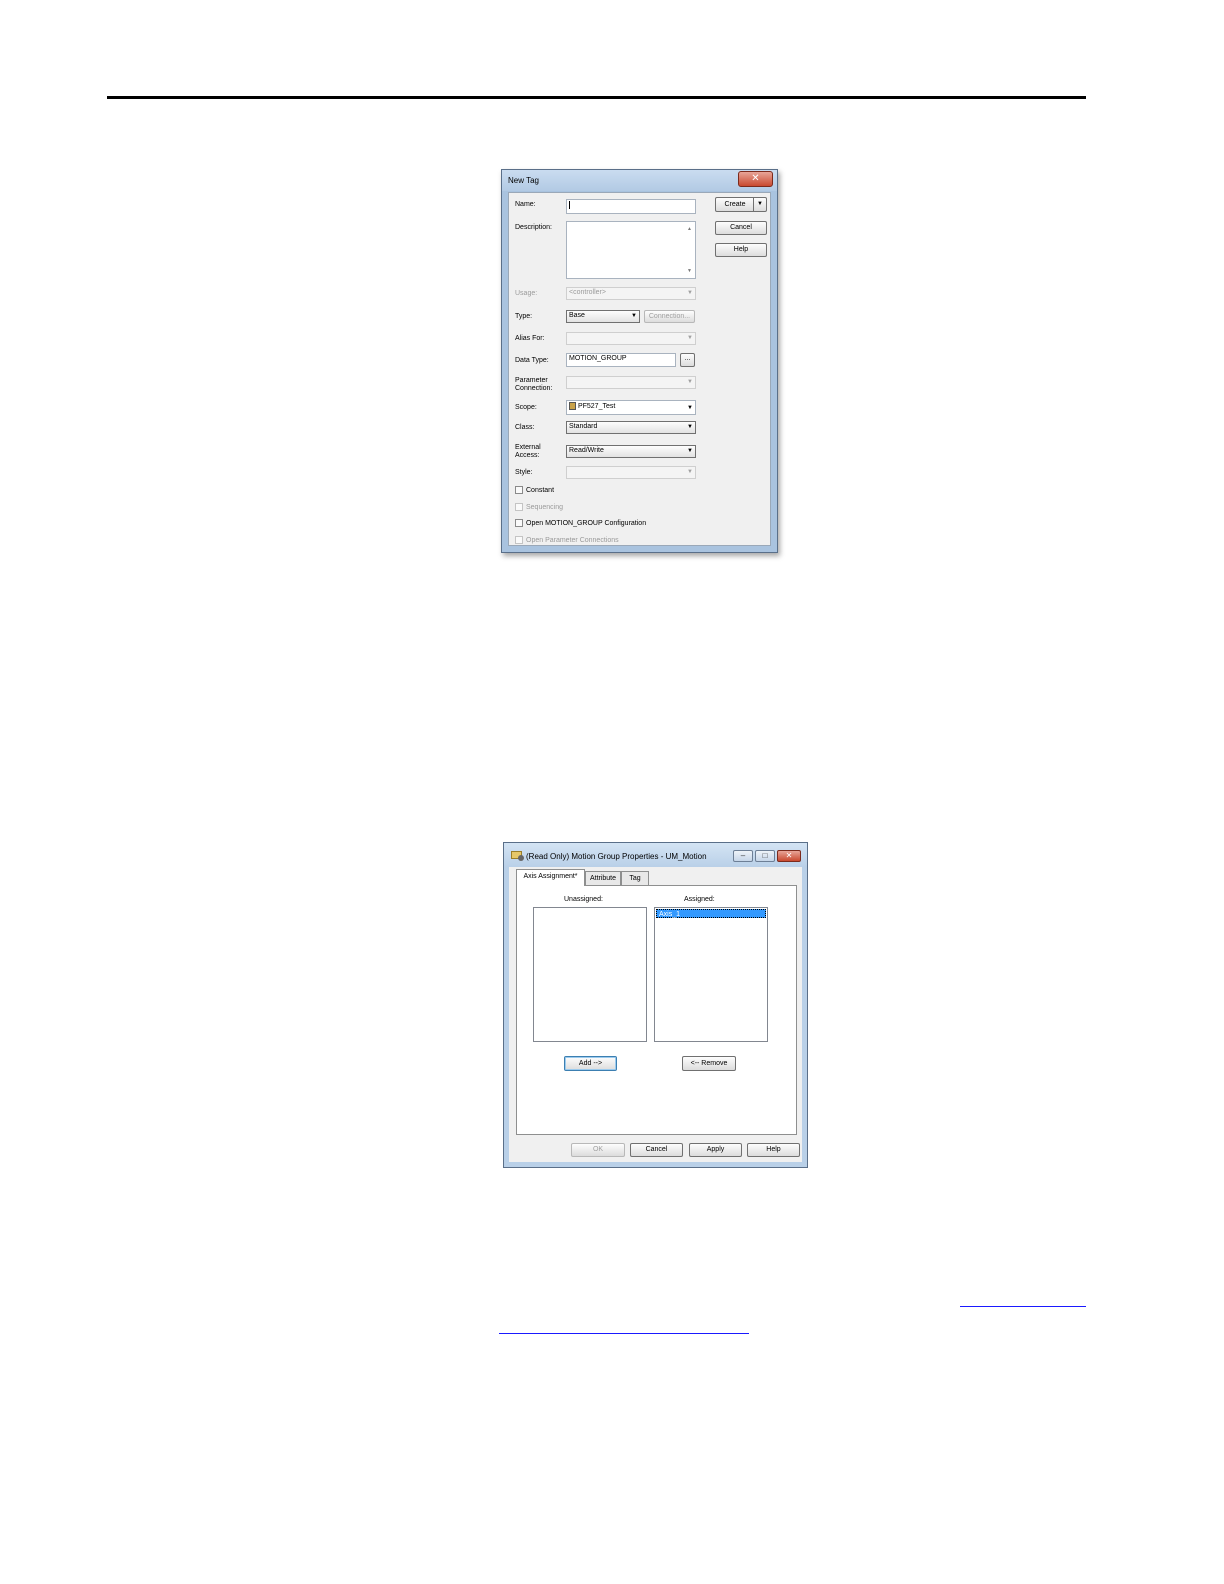  Describe the element at coordinates (519, 523) in the screenshot. I see `open-configuration-checkbox` at that location.